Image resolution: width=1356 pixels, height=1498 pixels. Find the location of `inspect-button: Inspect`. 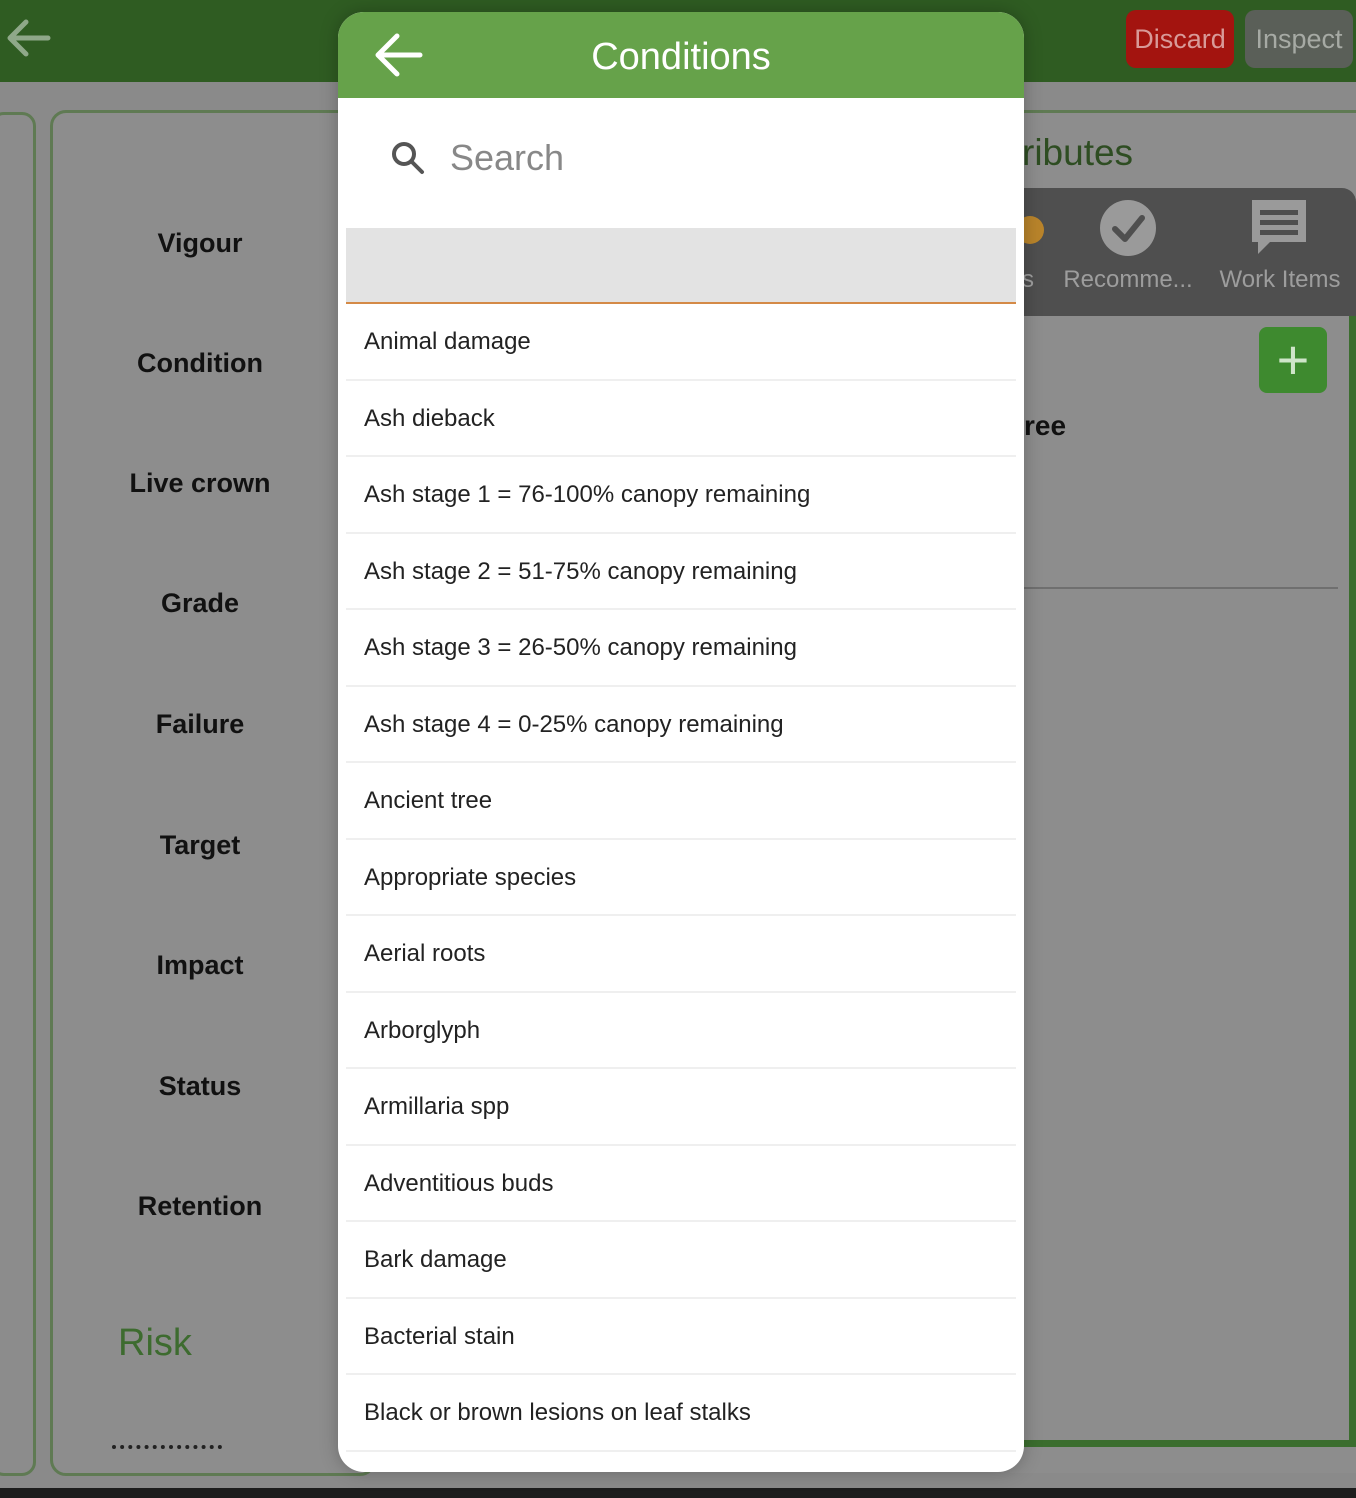

inspect-button: Inspect is located at coordinates (1299, 39).